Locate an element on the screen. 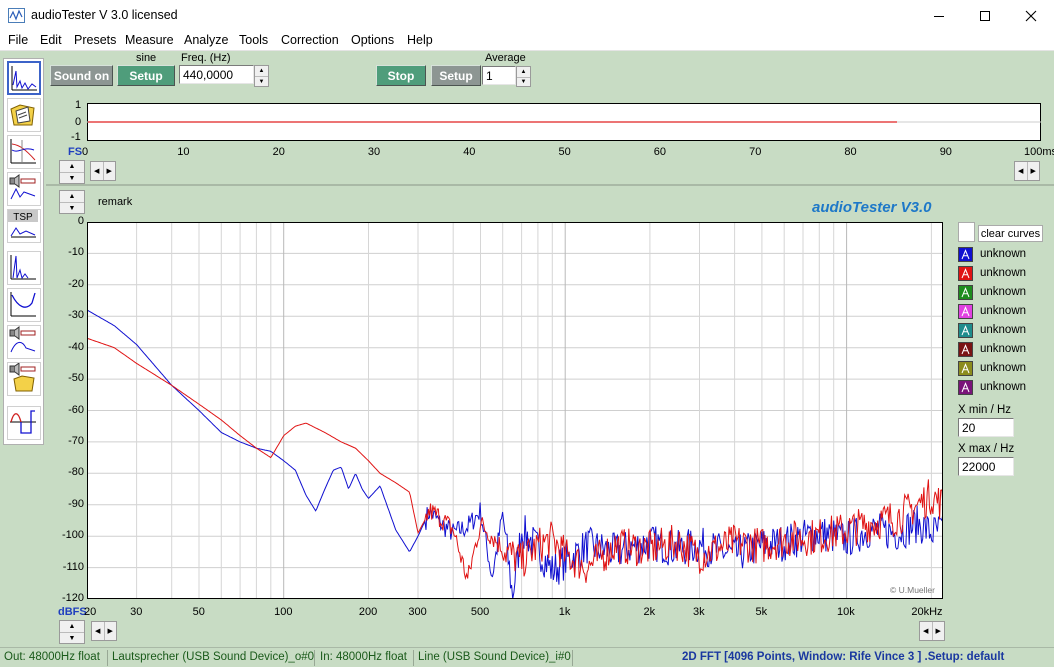 Image resolution: width=1054 pixels, height=667 pixels. close-button is located at coordinates (1031, 15).